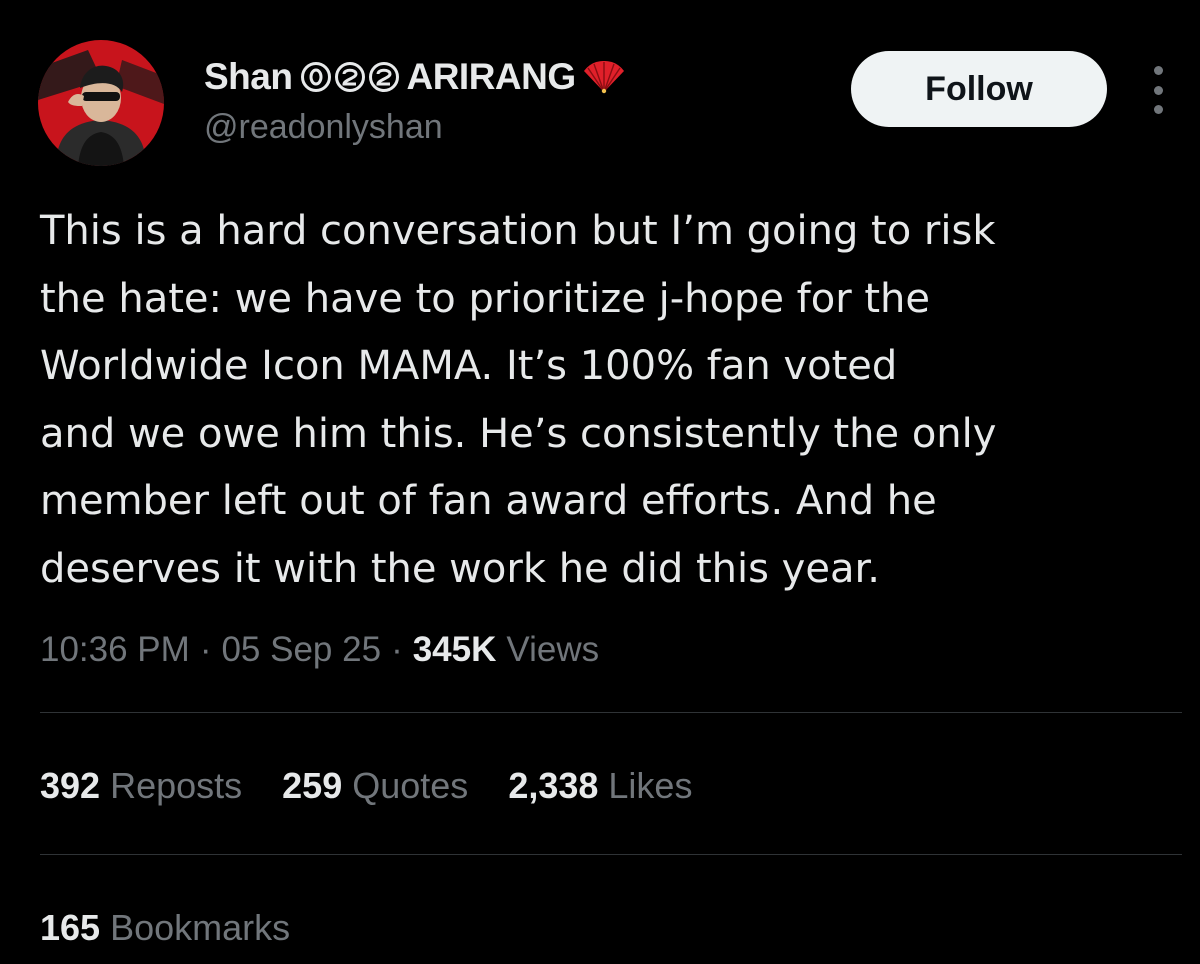 The width and height of the screenshot is (1200, 964). I want to click on quotes-count: 259, so click(312, 785).